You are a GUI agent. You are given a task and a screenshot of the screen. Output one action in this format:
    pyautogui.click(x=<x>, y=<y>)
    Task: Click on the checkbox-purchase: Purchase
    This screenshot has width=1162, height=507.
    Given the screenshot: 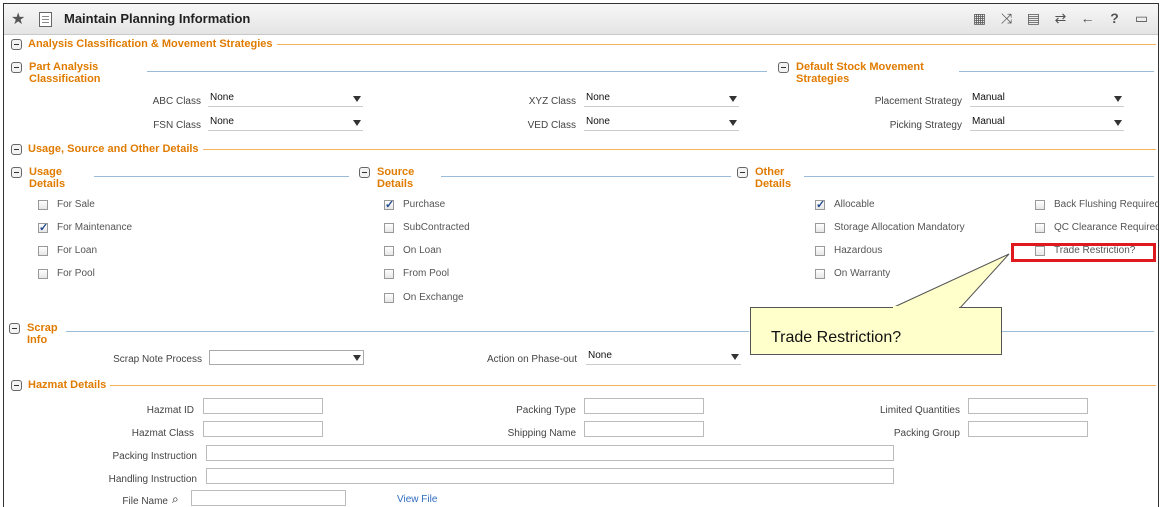 What is the action you would take?
    pyautogui.click(x=415, y=204)
    